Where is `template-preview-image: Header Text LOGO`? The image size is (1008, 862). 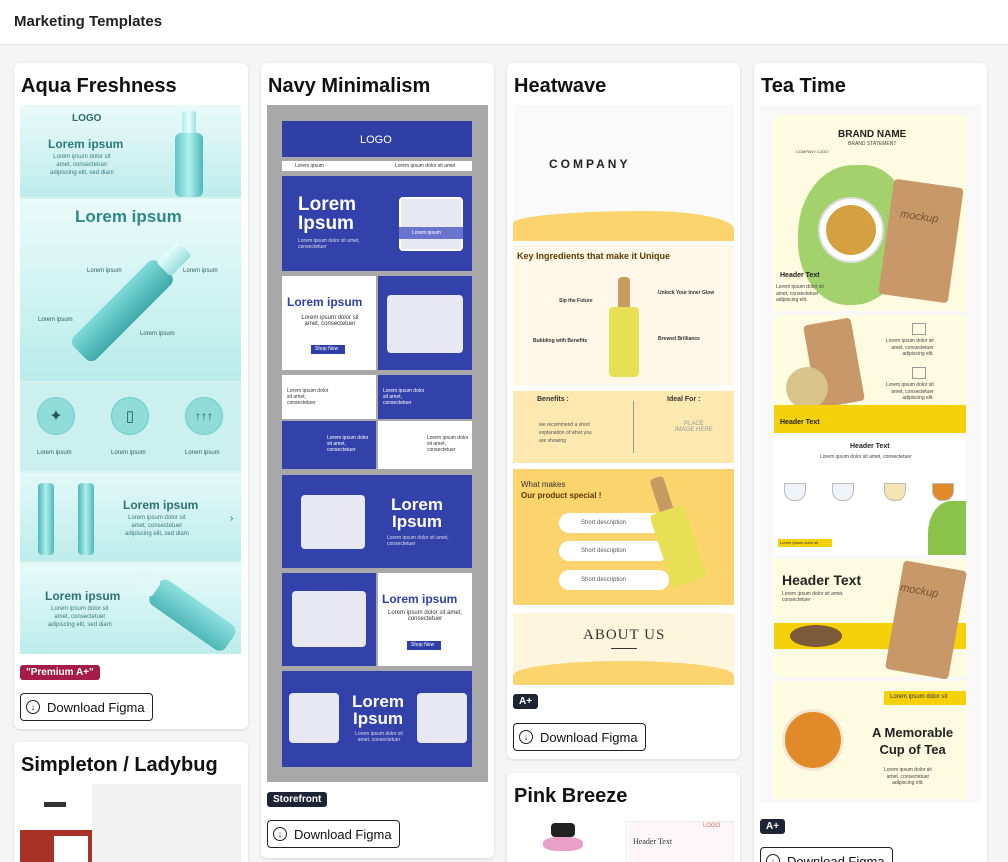
template-preview-image: Header Text LOGO is located at coordinates (623, 839).